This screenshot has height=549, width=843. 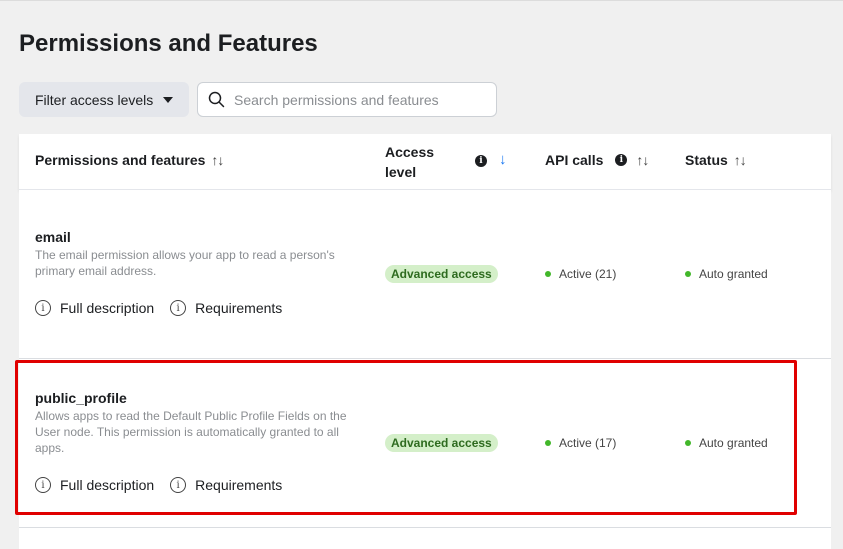 I want to click on header-api-calls: API calls i ↑↓, so click(x=597, y=160).